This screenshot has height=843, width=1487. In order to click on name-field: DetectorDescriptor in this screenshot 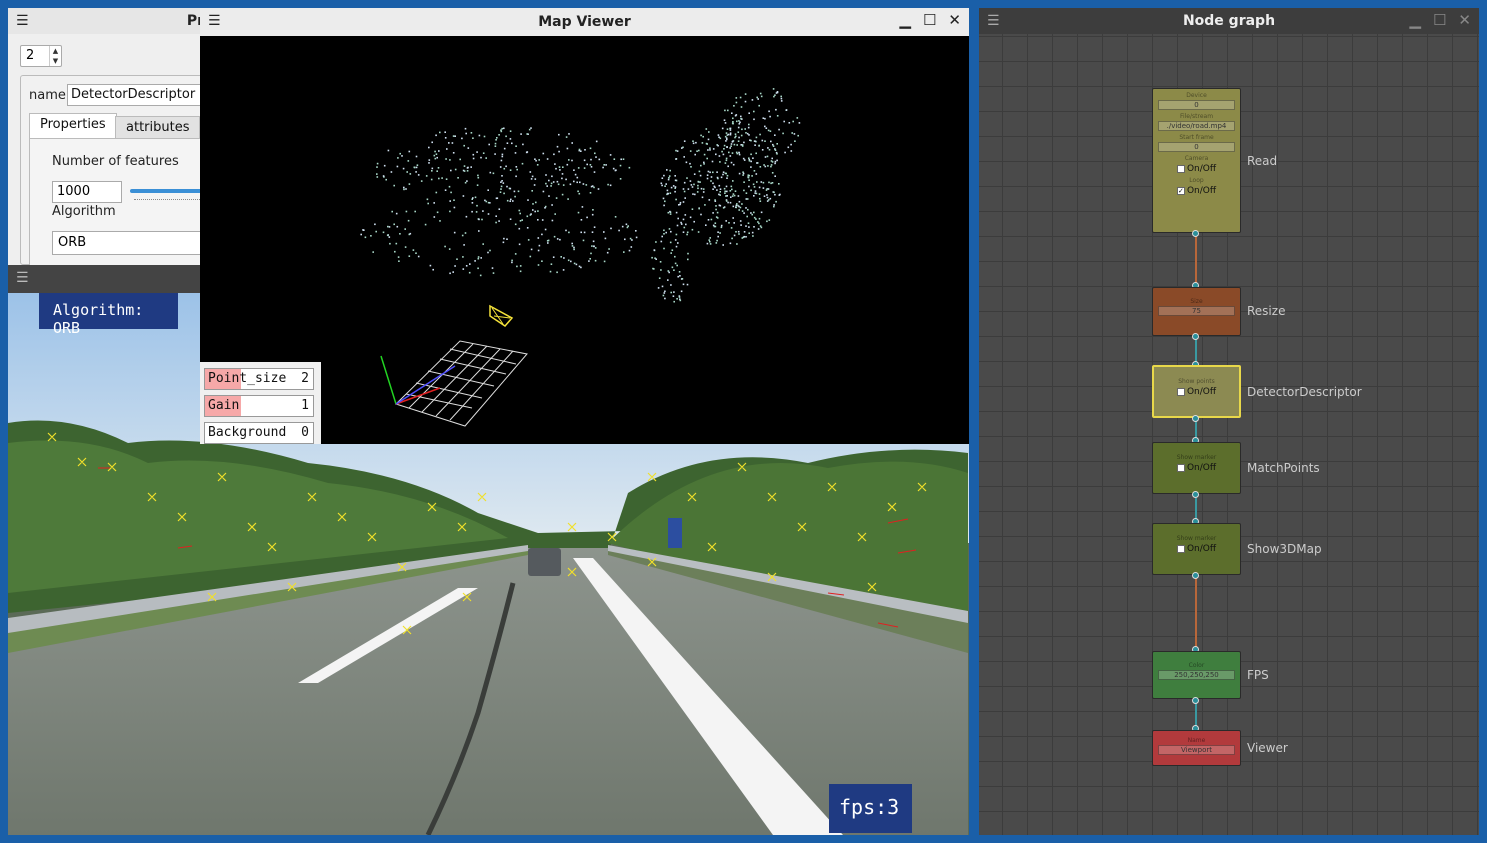, I will do `click(137, 95)`.